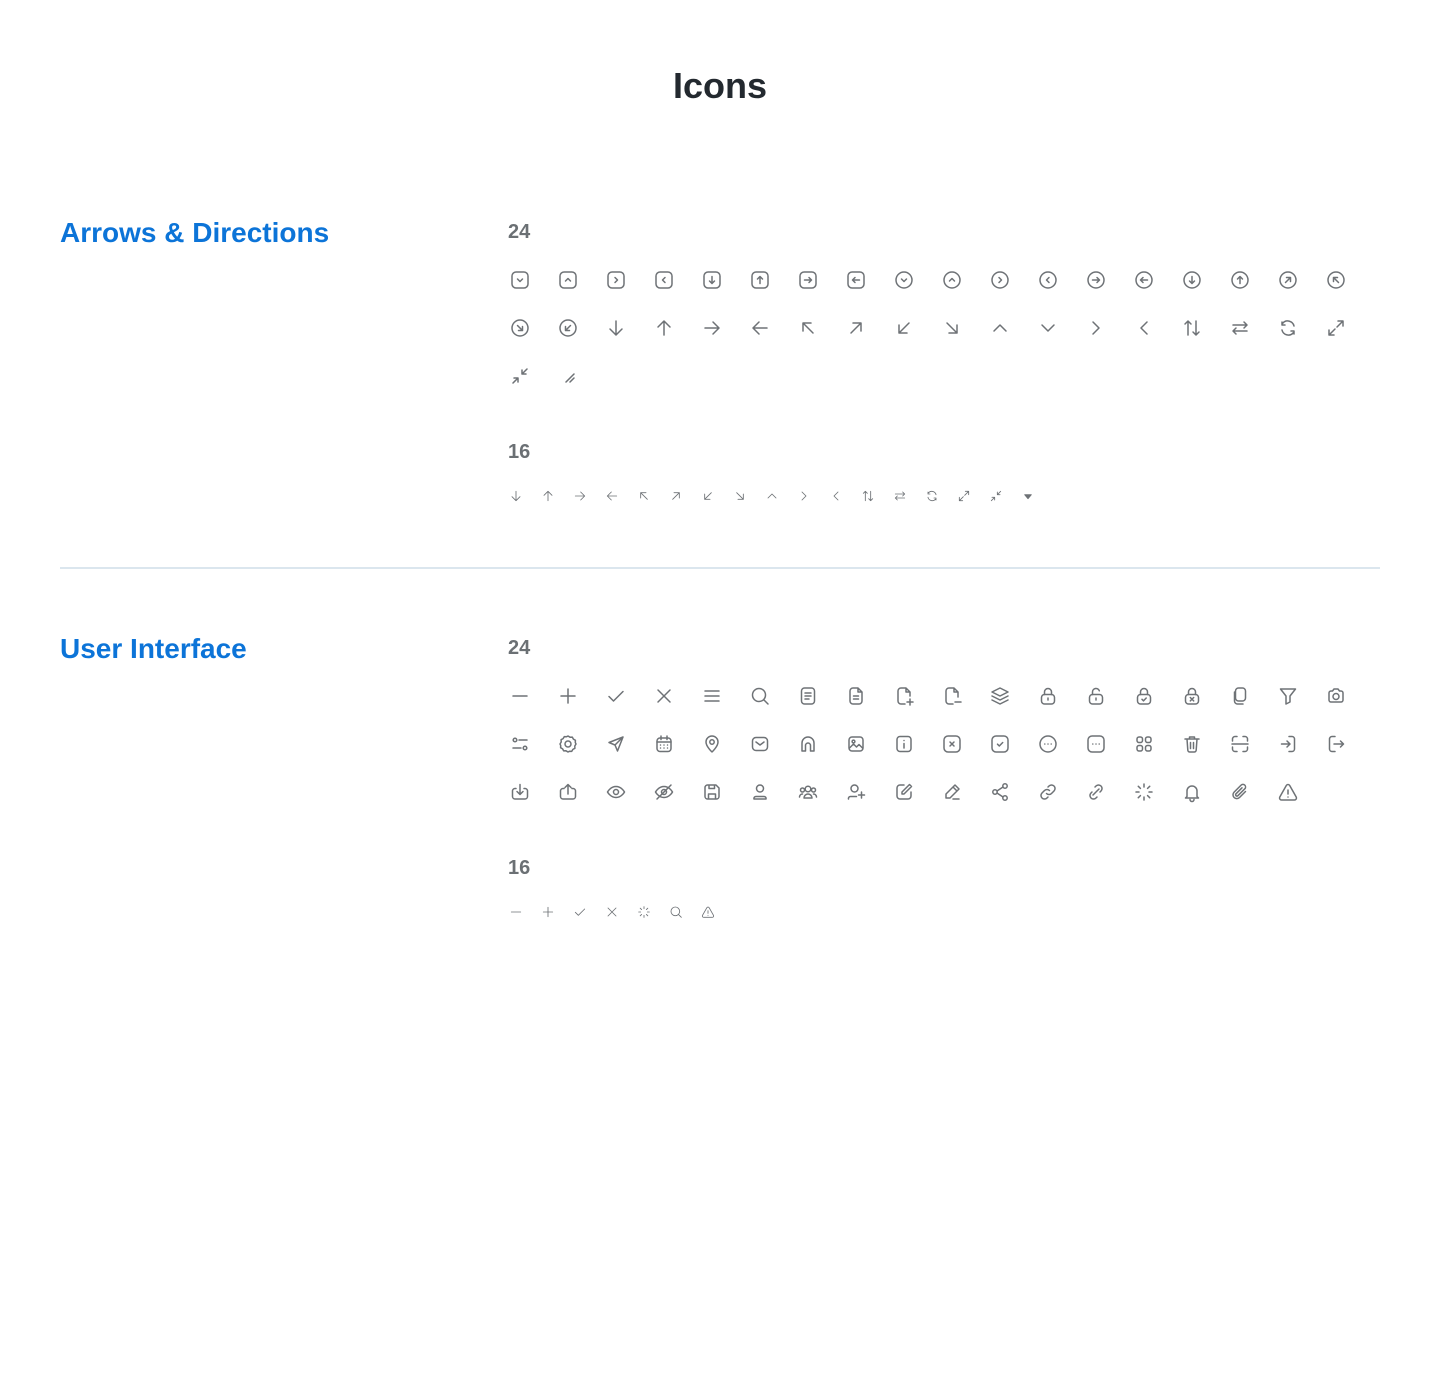  Describe the element at coordinates (904, 744) in the screenshot. I see `info-square-icon` at that location.